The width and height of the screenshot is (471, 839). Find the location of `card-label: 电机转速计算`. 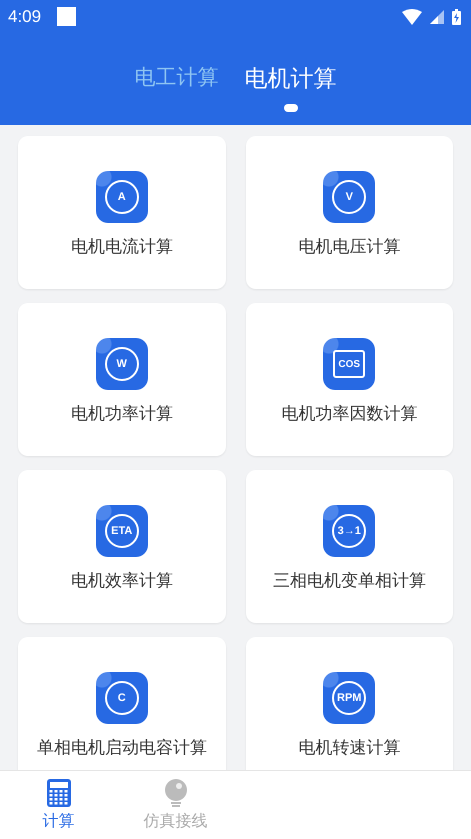

card-label: 电机转速计算 is located at coordinates (349, 748).